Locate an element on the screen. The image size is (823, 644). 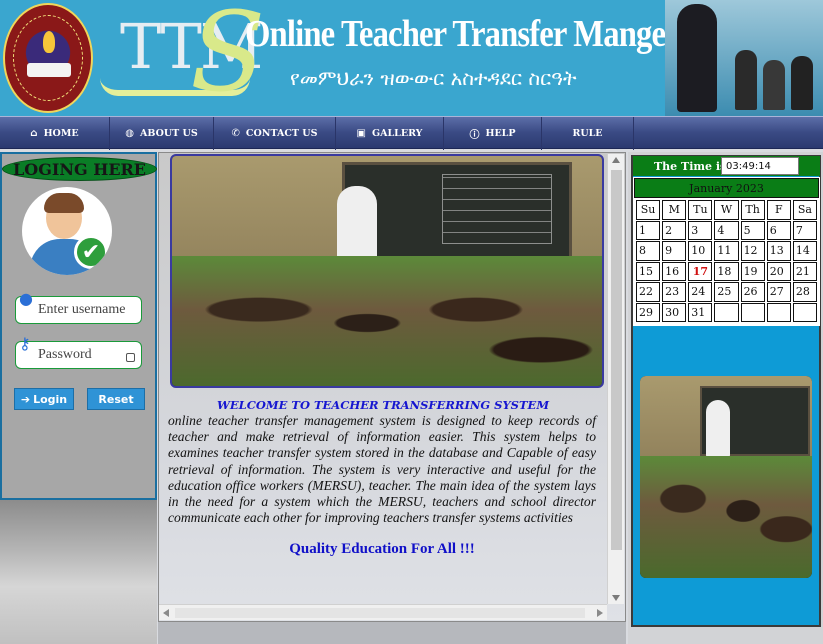
nav-home: ⌂ HOME is located at coordinates (55, 133).